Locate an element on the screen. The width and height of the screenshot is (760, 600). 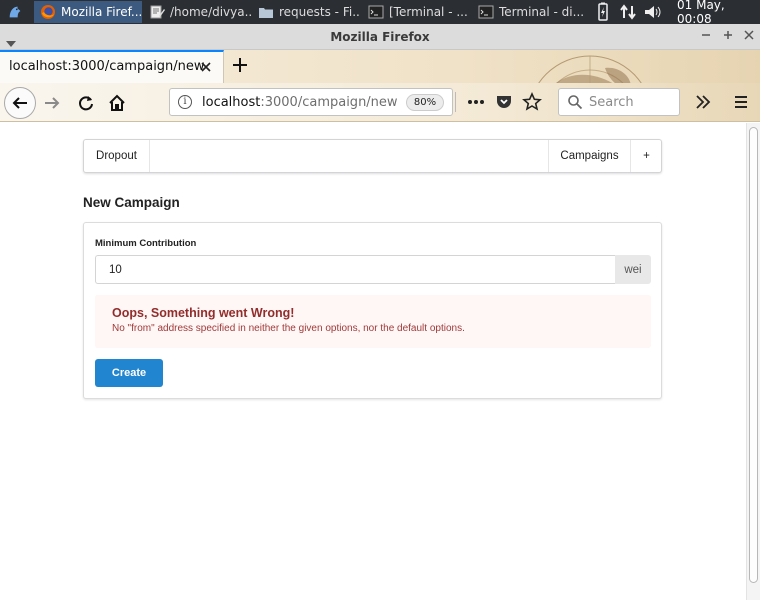
window-title: Mozilla Firefox is located at coordinates (380, 37).